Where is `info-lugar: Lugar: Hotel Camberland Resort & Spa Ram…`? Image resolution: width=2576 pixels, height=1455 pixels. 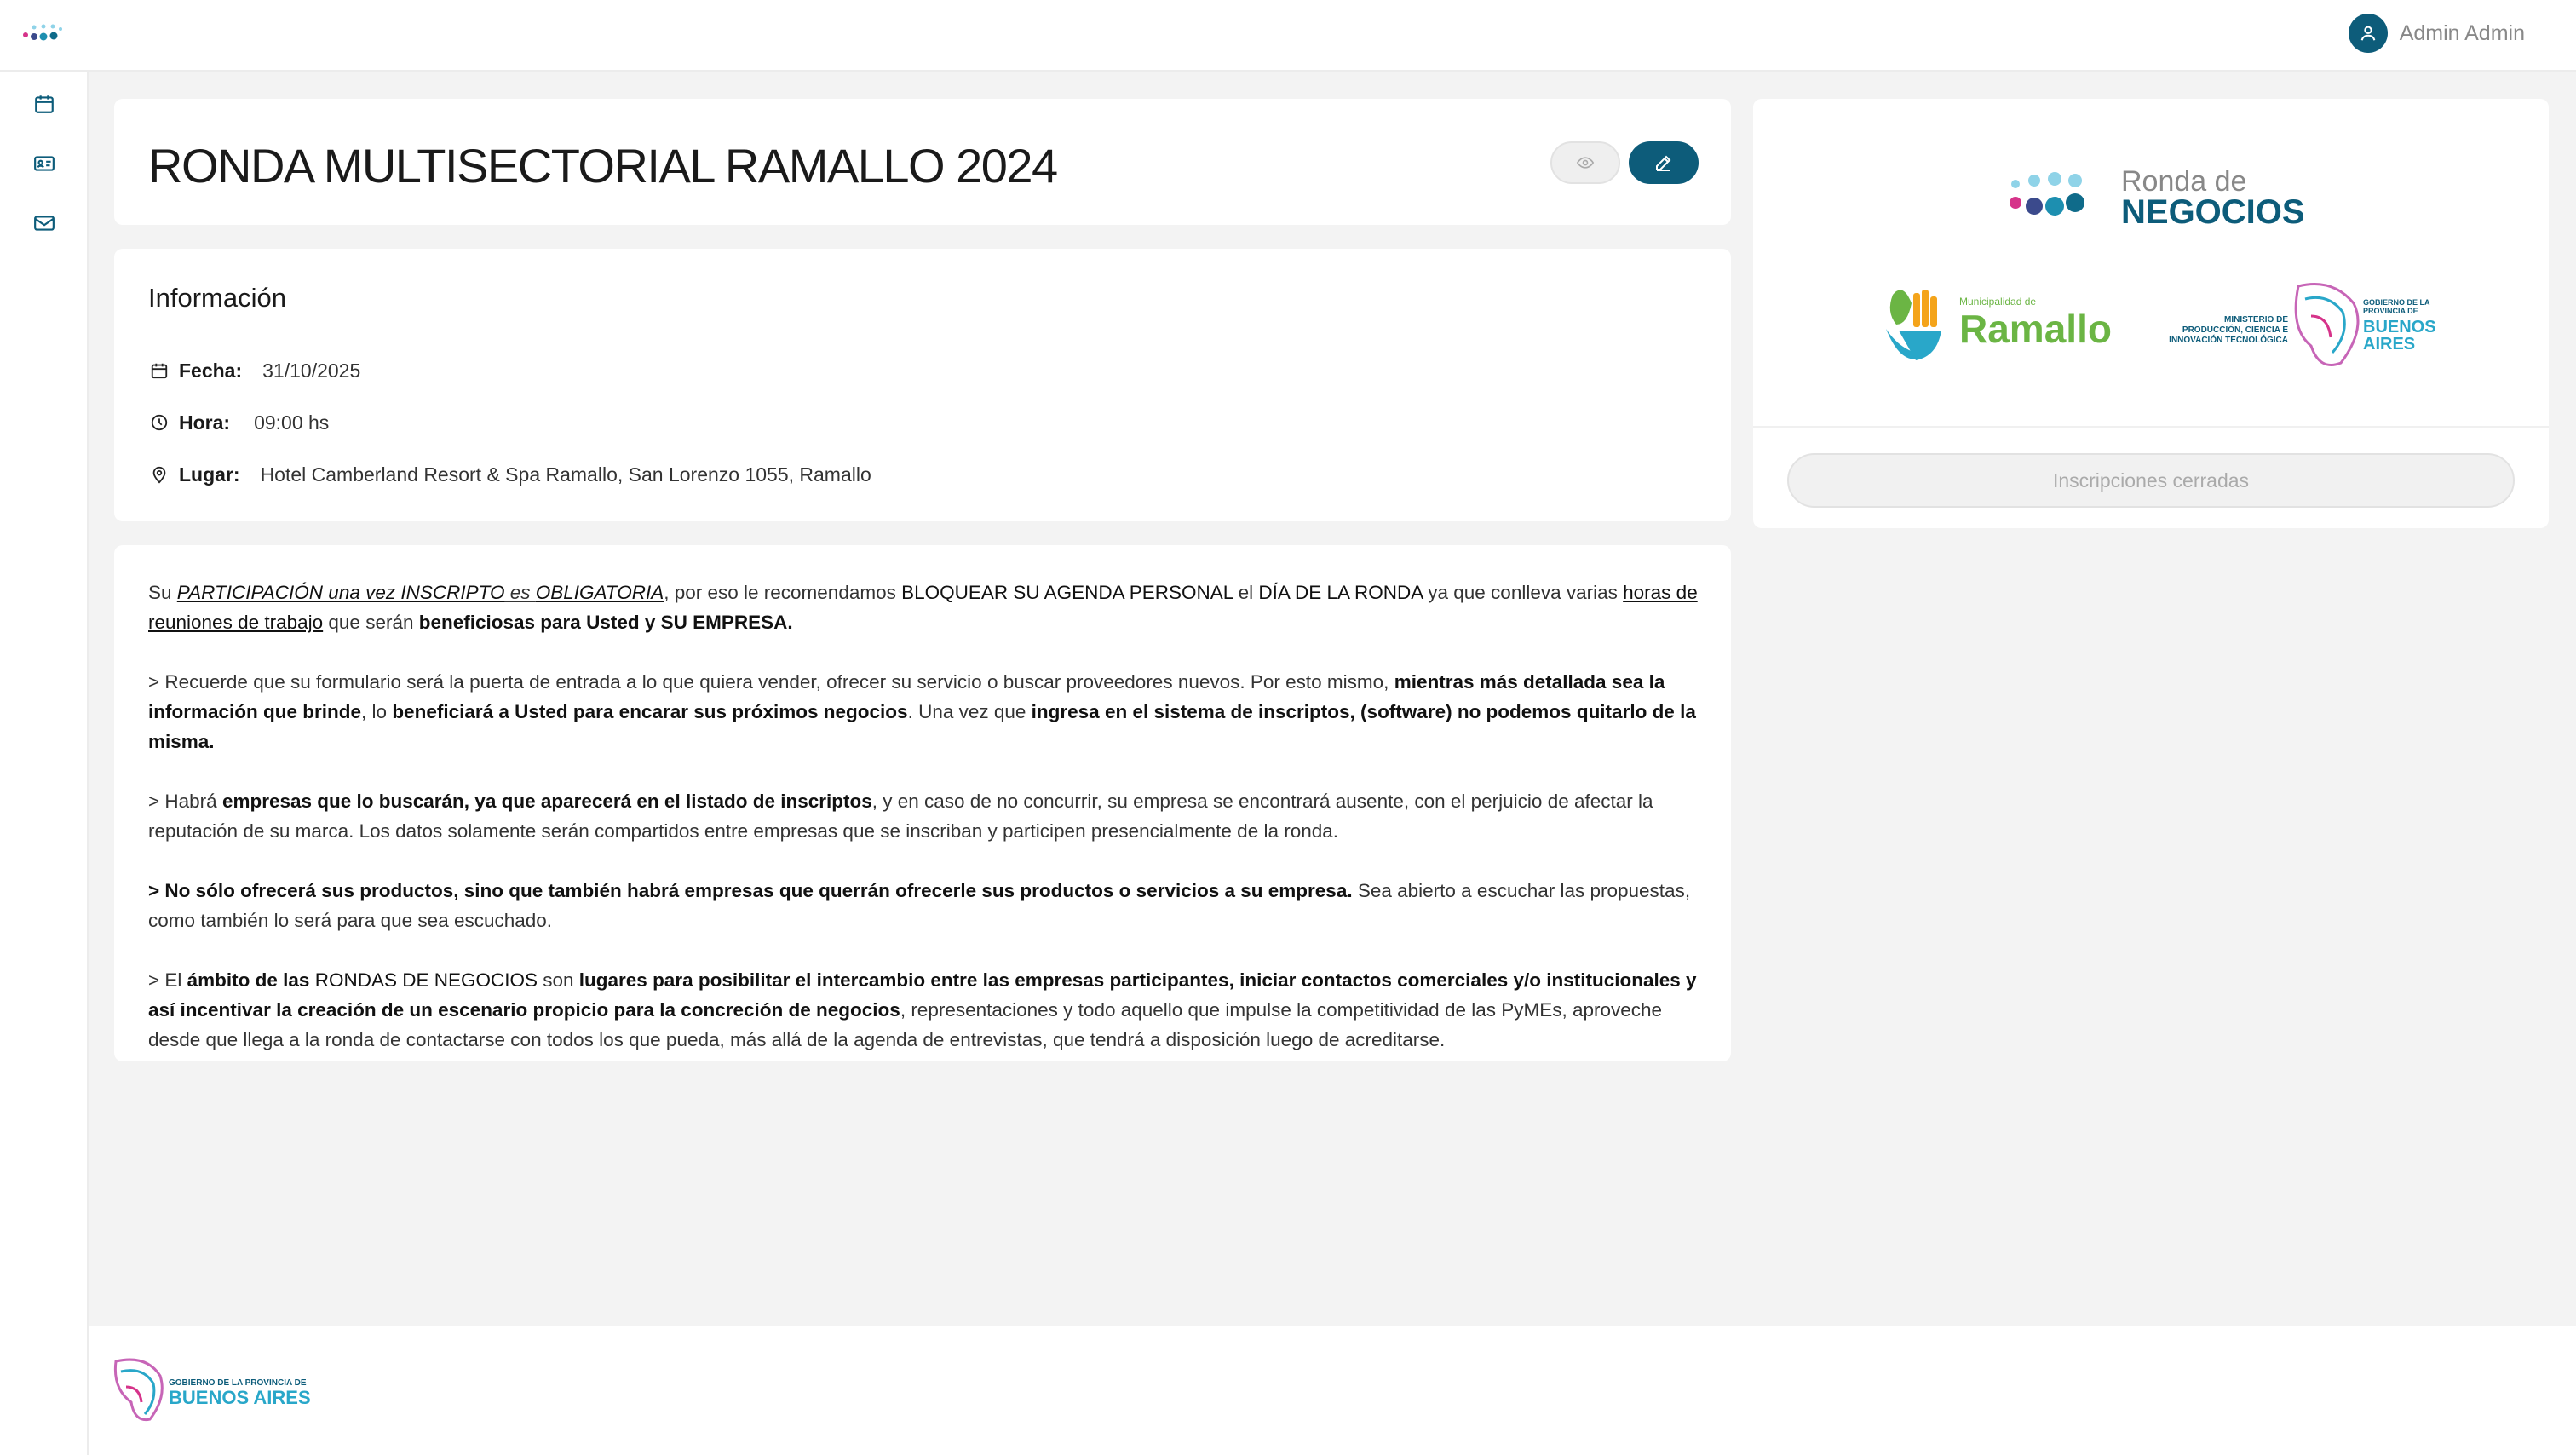 info-lugar: Lugar: Hotel Camberland Resort & Spa Ram… is located at coordinates (510, 474).